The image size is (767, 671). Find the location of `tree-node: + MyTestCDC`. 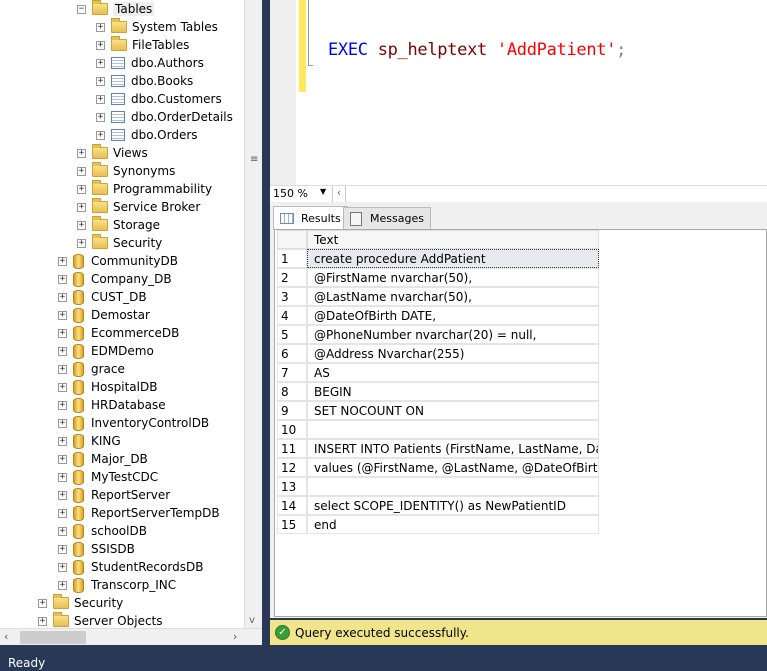

tree-node: + MyTestCDC is located at coordinates (108, 477).